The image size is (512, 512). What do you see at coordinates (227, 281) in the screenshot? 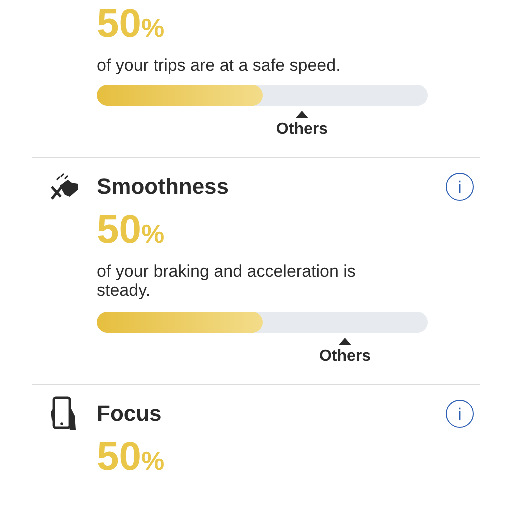
I see `description-text: of your braking and acceleration is steady.` at bounding box center [227, 281].